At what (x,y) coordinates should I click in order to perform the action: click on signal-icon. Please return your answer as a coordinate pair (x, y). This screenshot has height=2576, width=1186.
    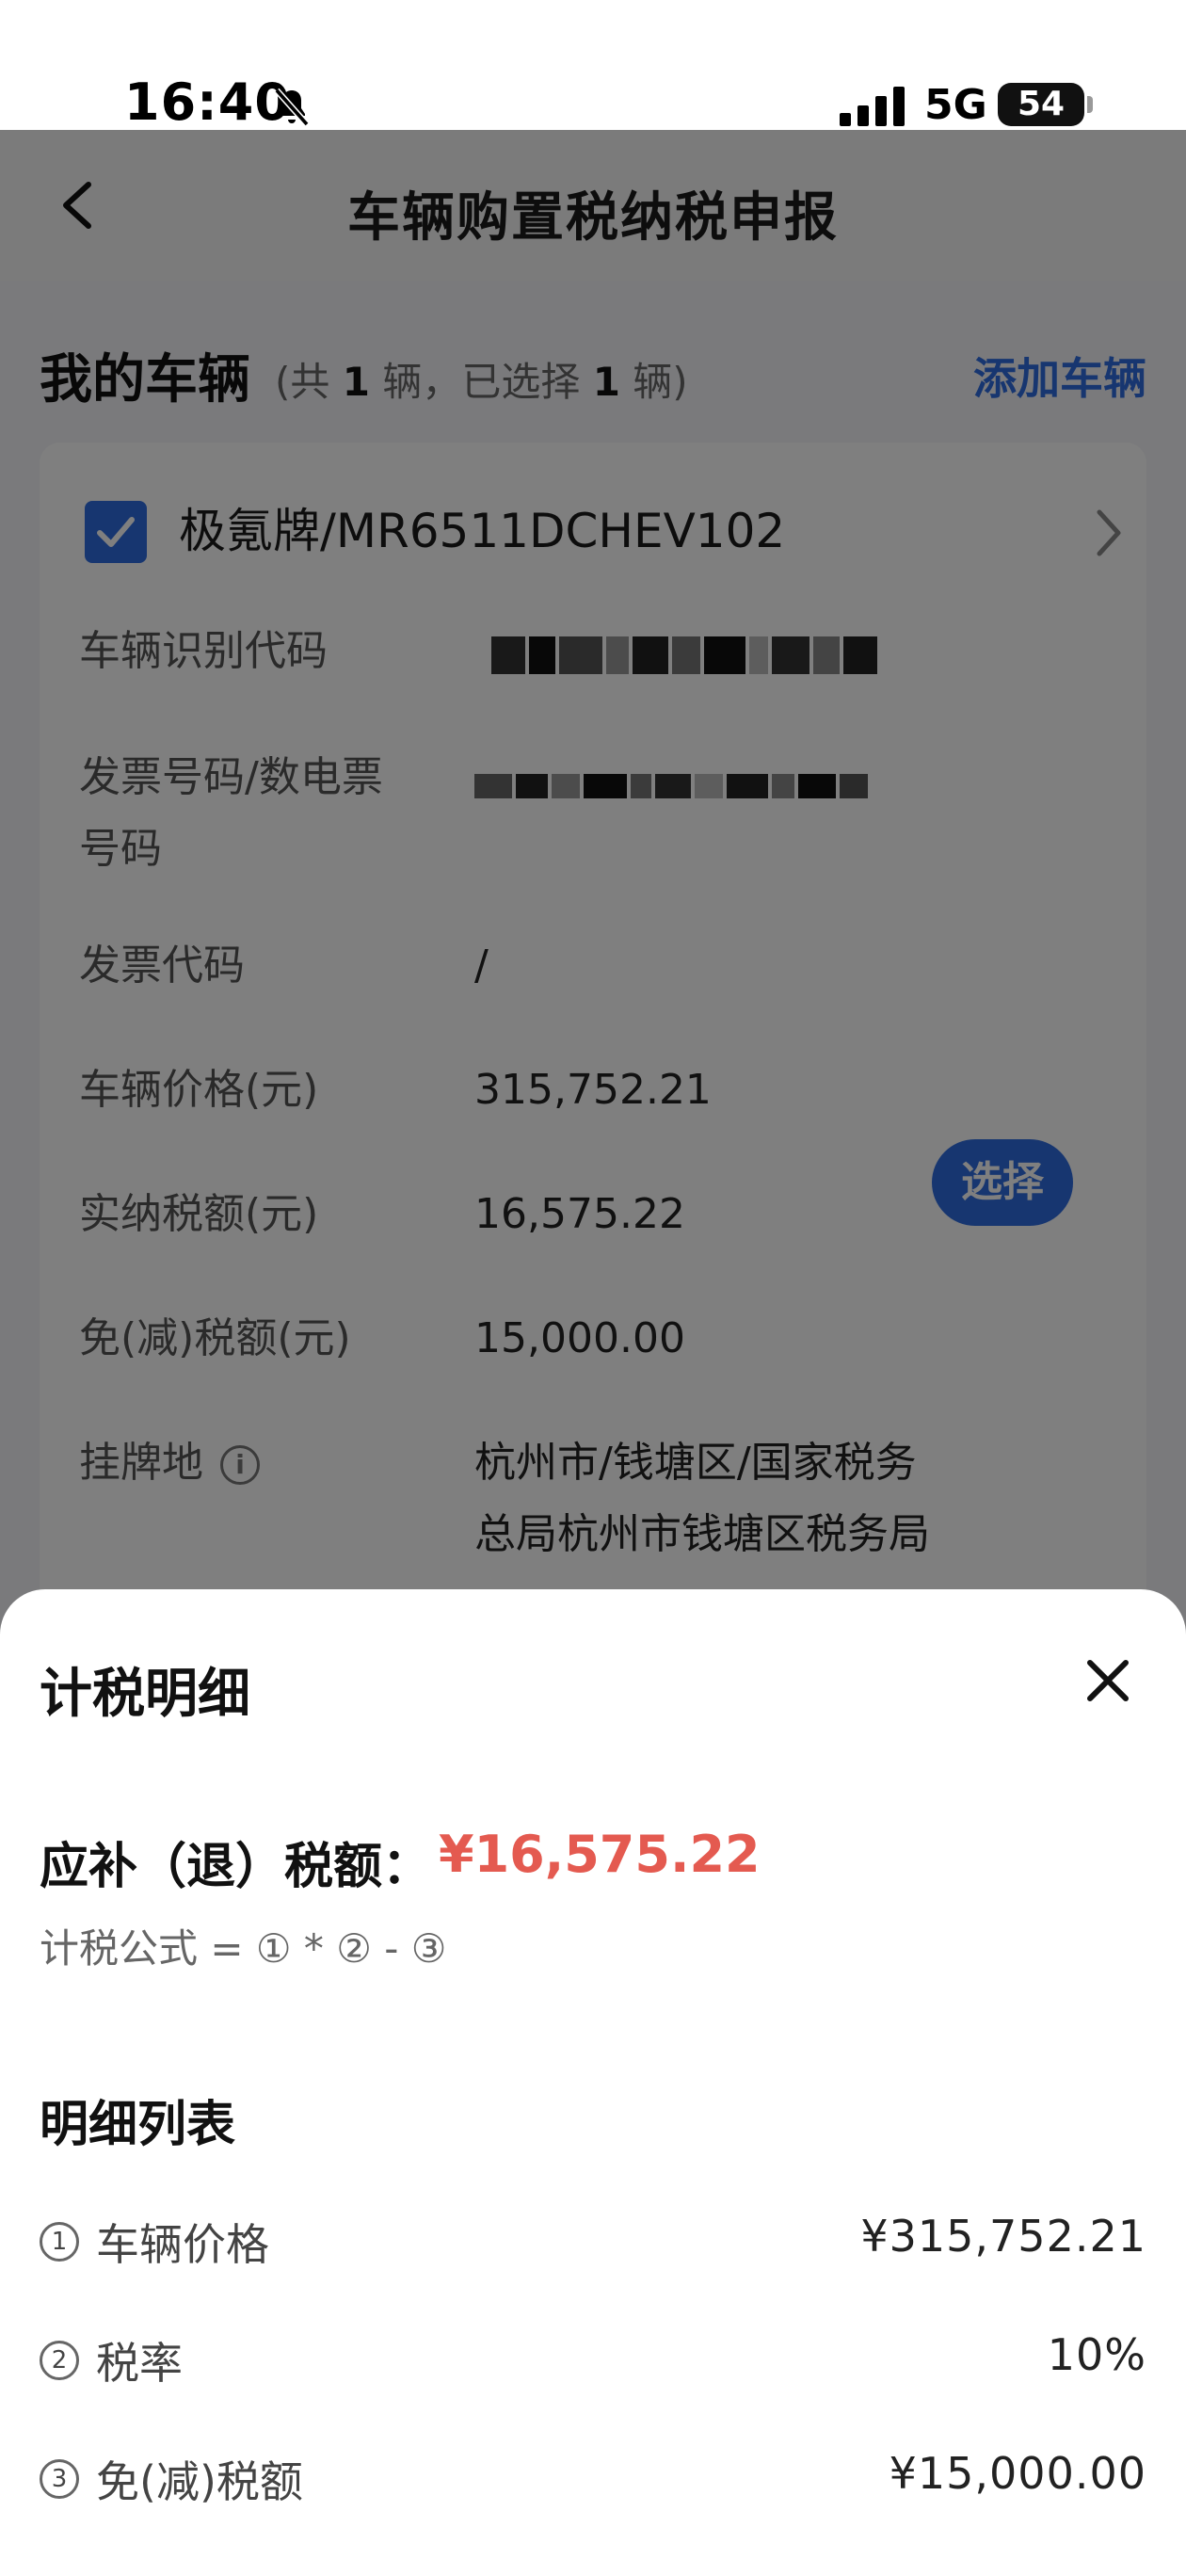
    Looking at the image, I should click on (872, 106).